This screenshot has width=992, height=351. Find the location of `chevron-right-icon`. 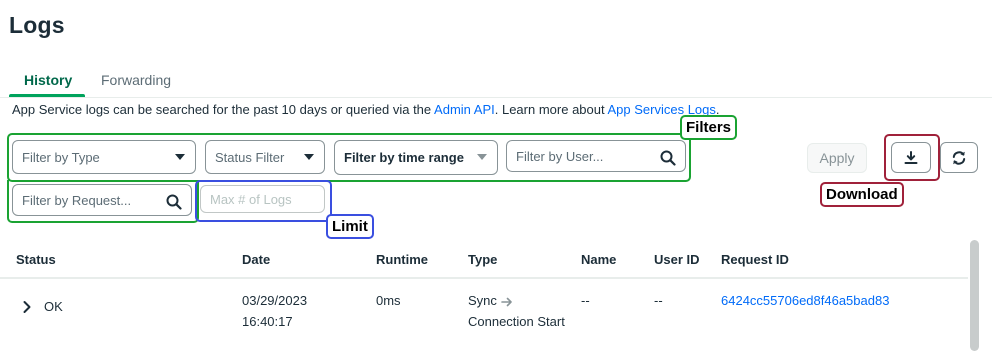

chevron-right-icon is located at coordinates (27, 307).